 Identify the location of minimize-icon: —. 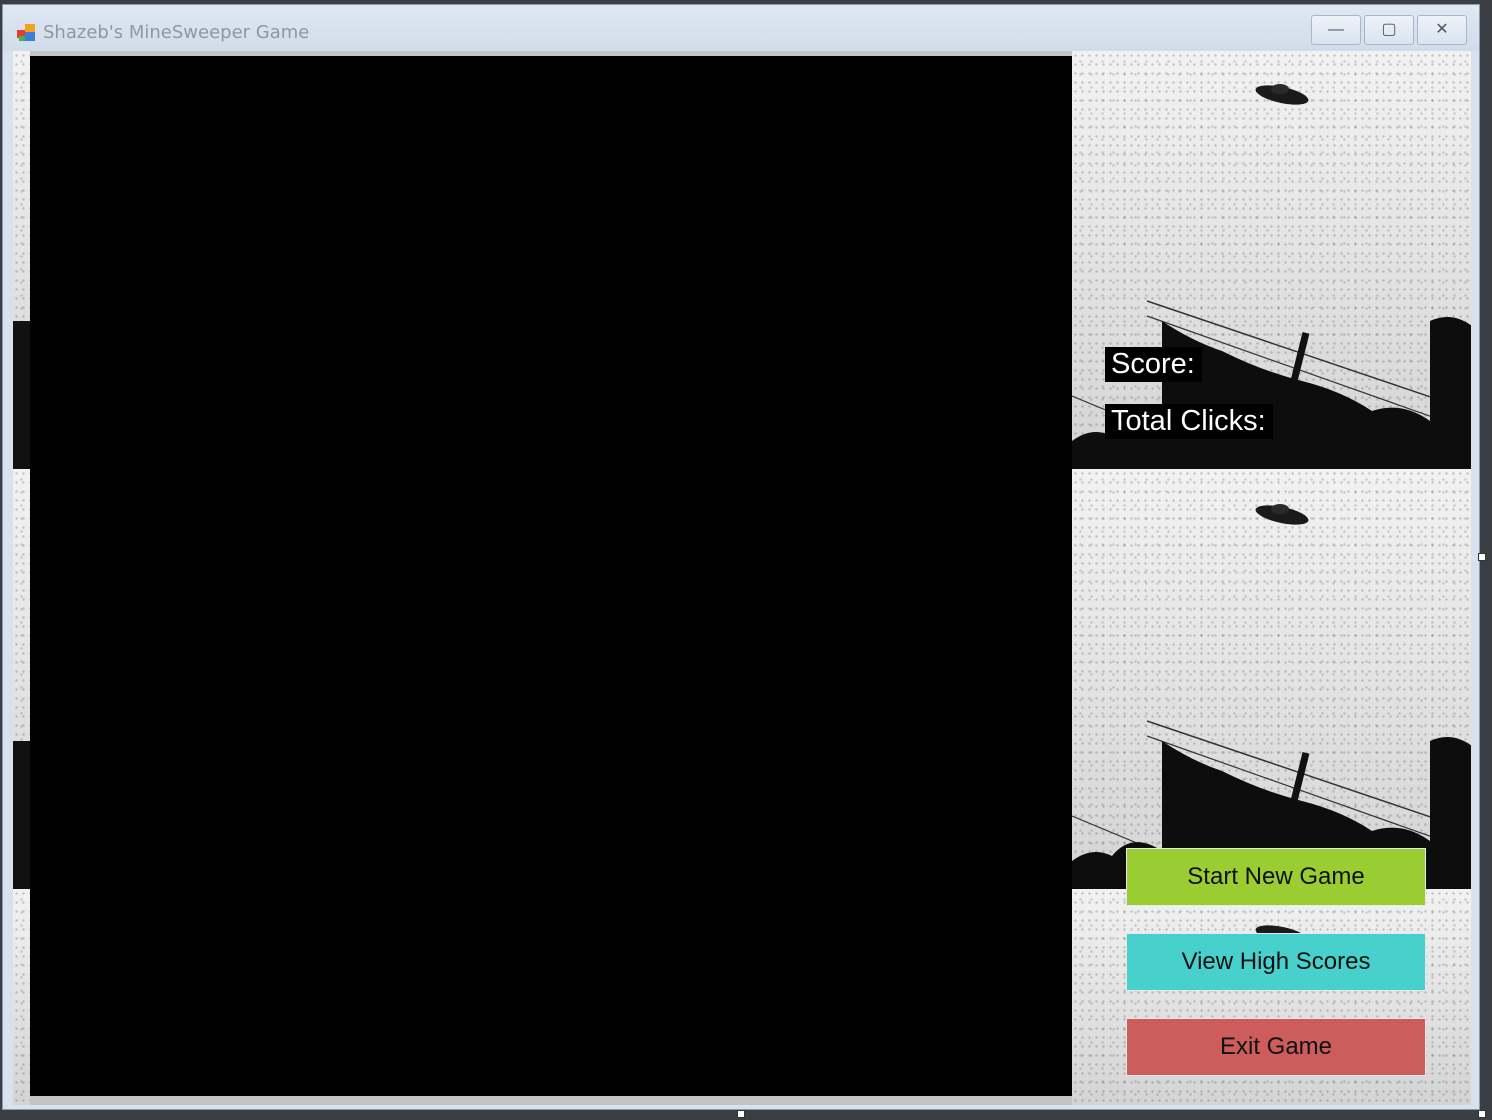
(1336, 29).